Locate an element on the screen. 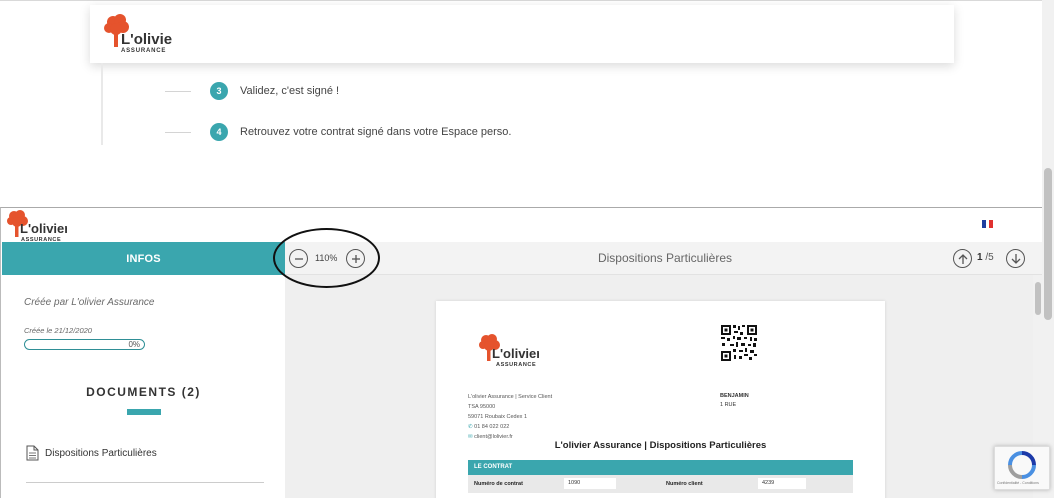 The width and height of the screenshot is (1054, 498). field-label: Numéro client is located at coordinates (684, 484).